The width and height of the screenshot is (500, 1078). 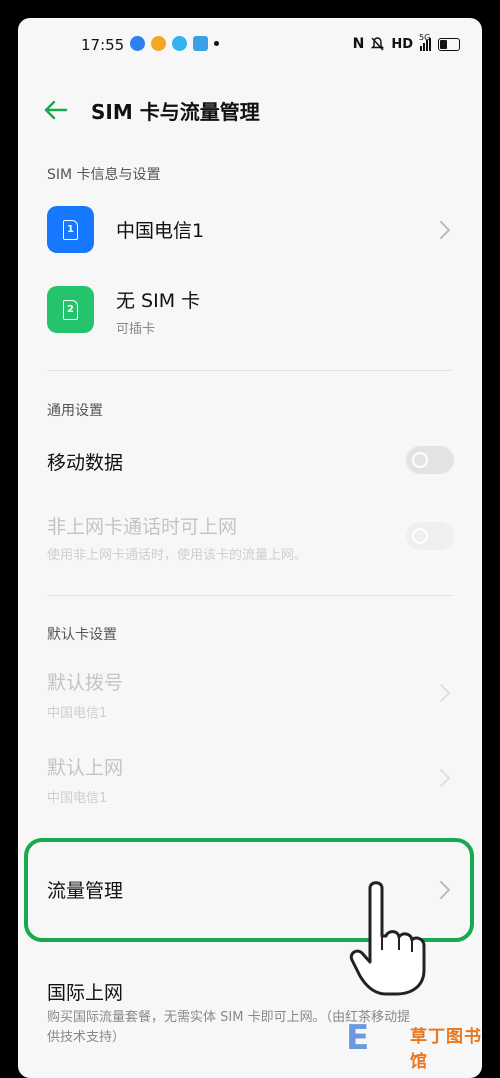 I want to click on watermark-e-glyph: E, so click(x=358, y=1038).